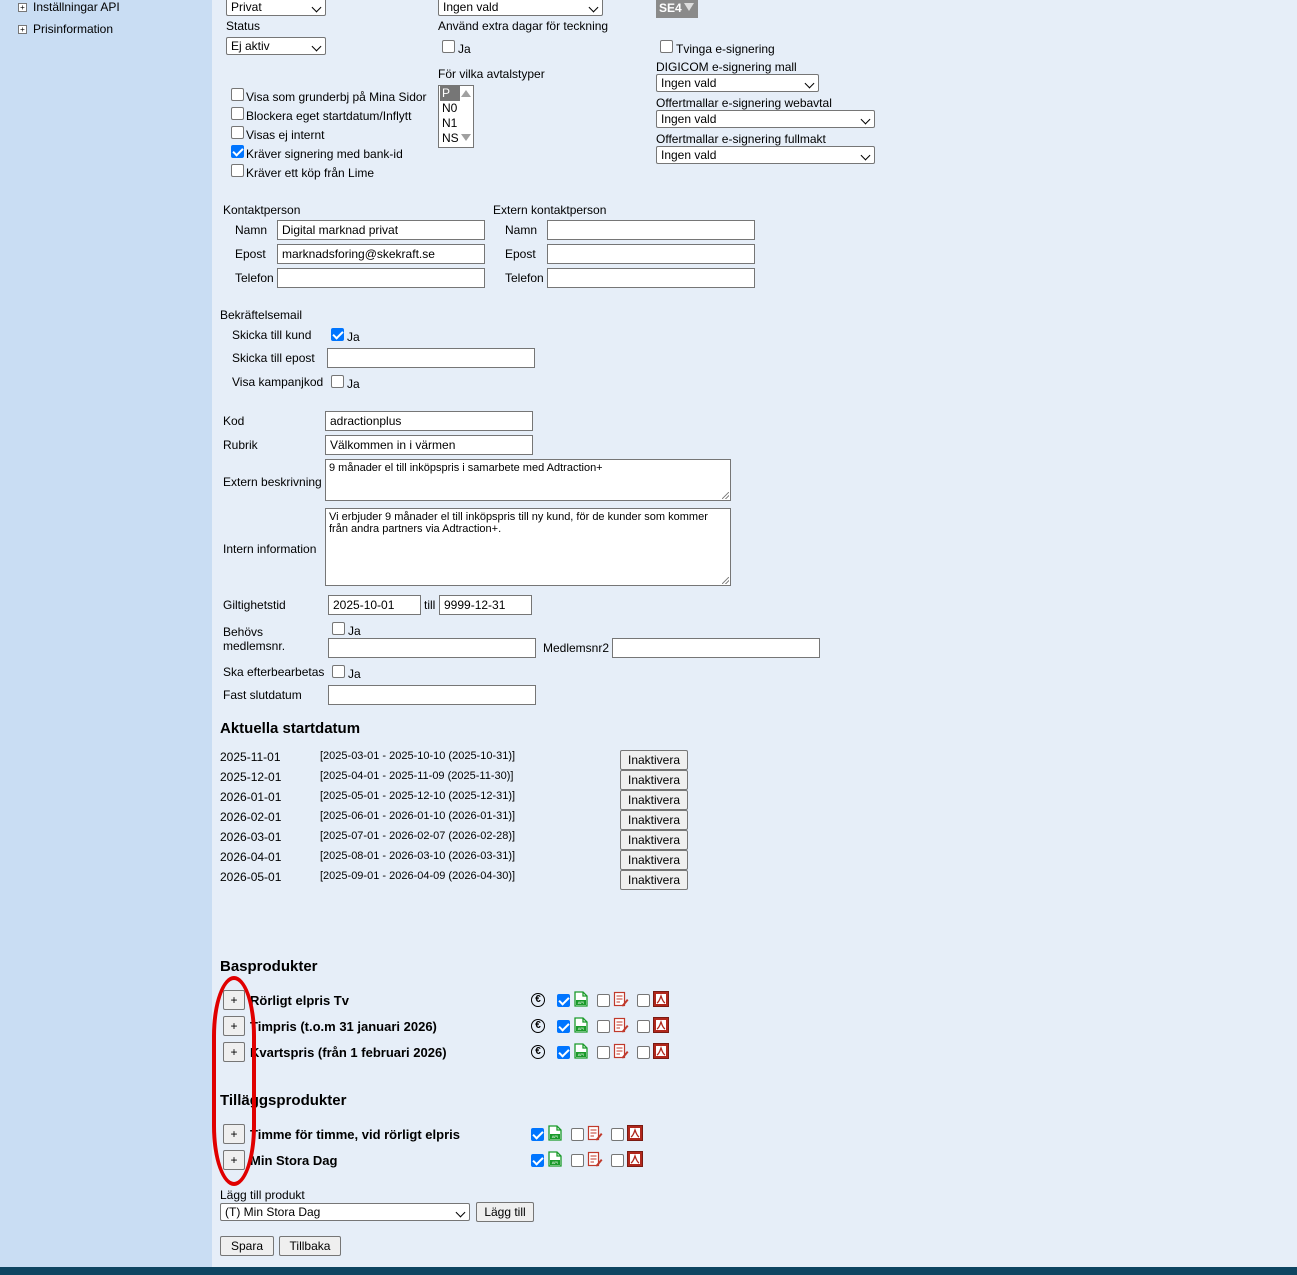  What do you see at coordinates (310, 1246) in the screenshot?
I see `back-button: Tillbaka` at bounding box center [310, 1246].